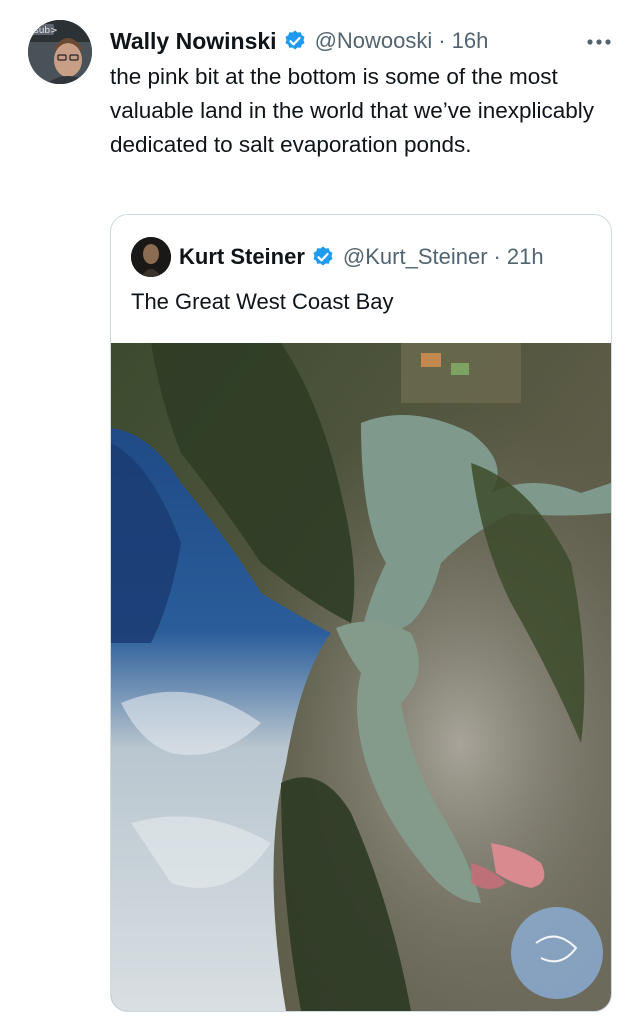 The width and height of the screenshot is (642, 1024). Describe the element at coordinates (151, 257) in the screenshot. I see `quoted-author-avatar` at that location.